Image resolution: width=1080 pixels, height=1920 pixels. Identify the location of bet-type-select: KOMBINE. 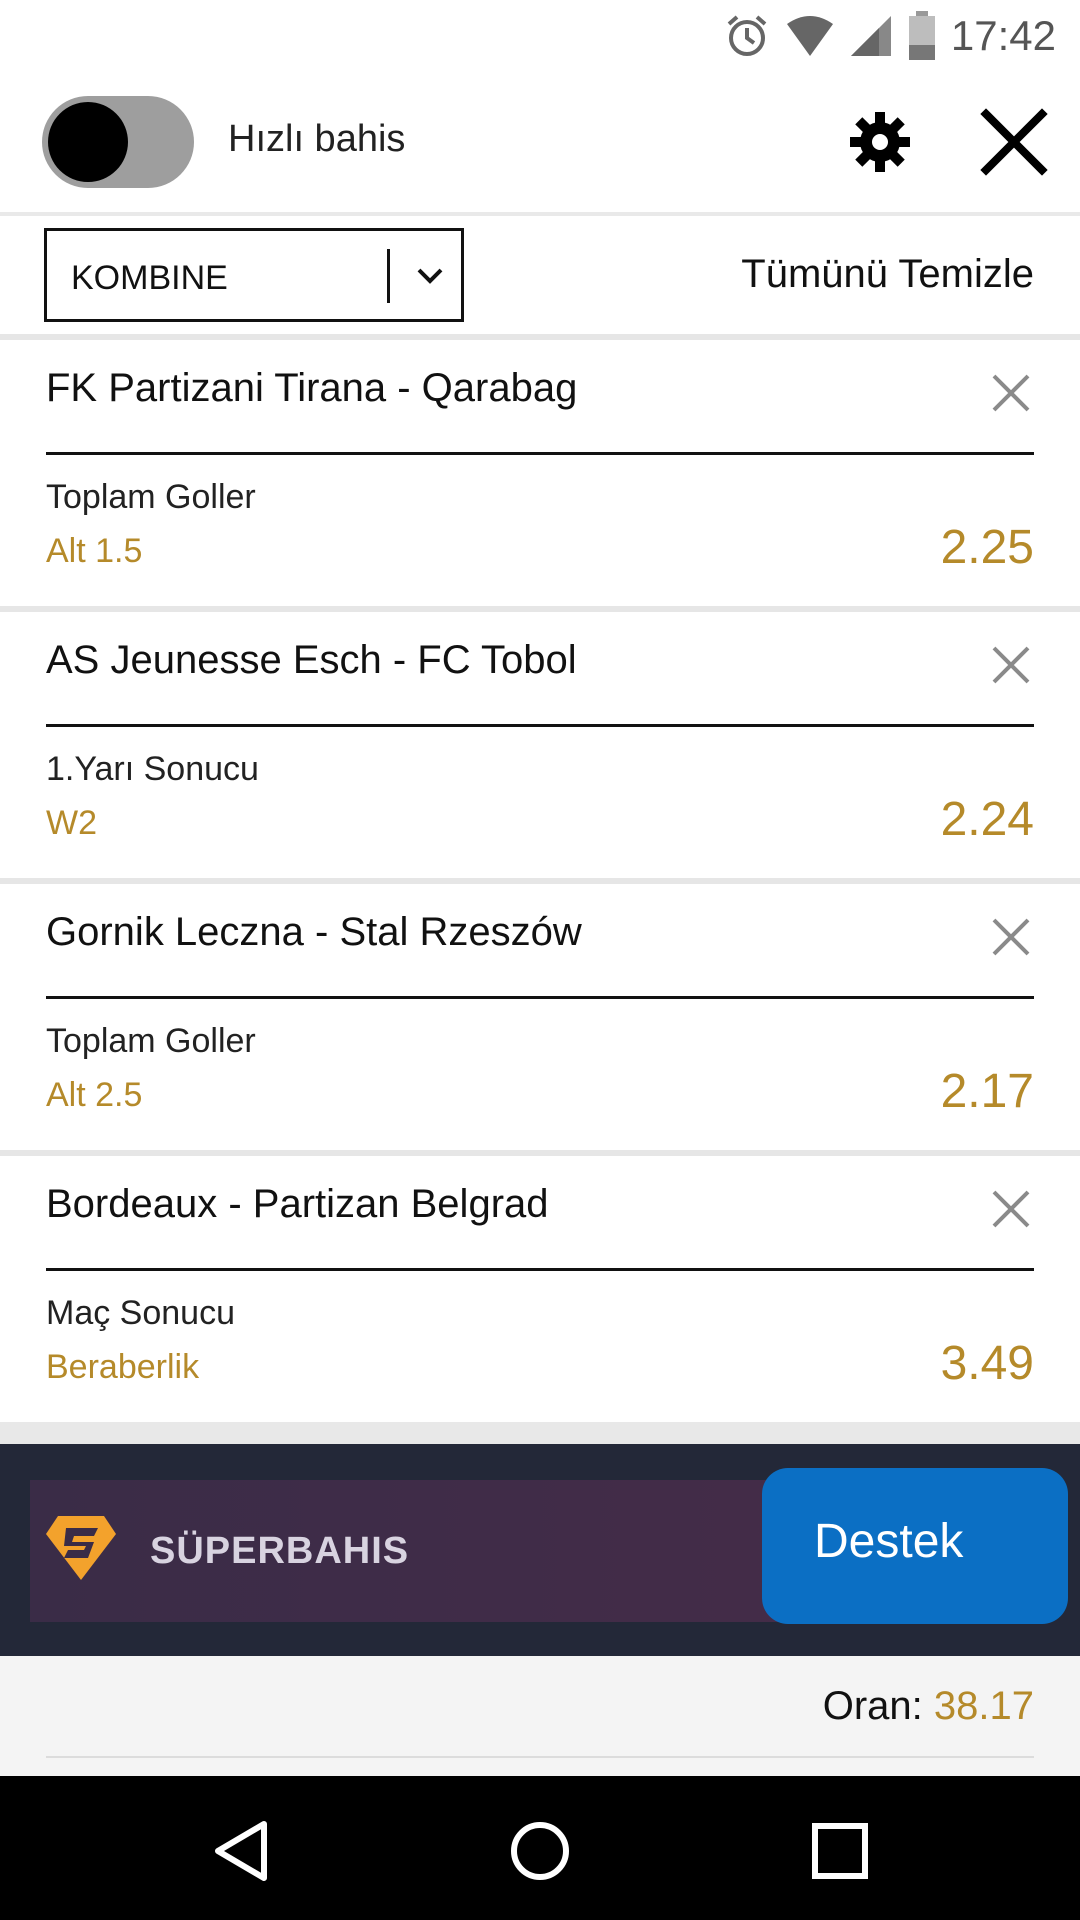
(254, 275).